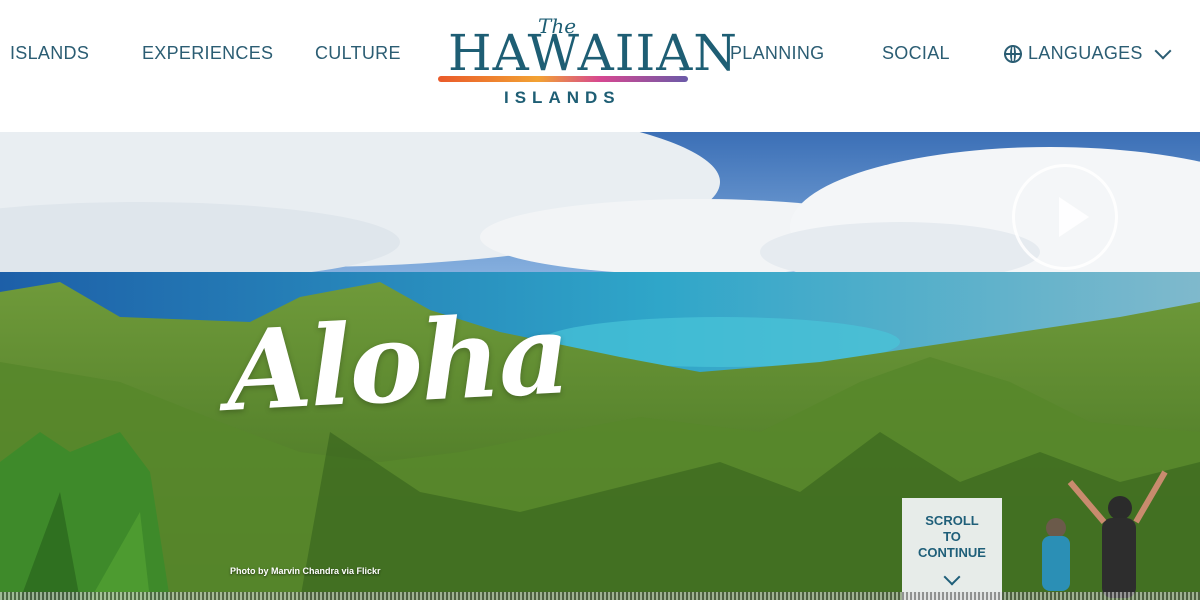 The height and width of the screenshot is (600, 1200). I want to click on scroll-line-2: TO, so click(952, 536).